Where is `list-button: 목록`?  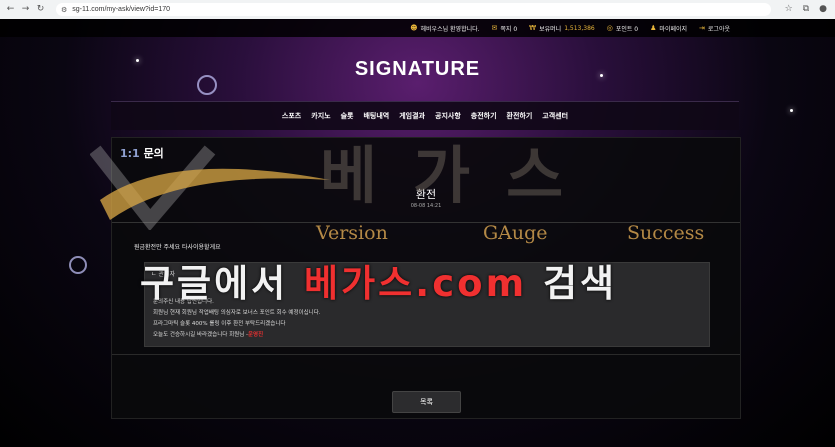
list-button: 목록 is located at coordinates (426, 402).